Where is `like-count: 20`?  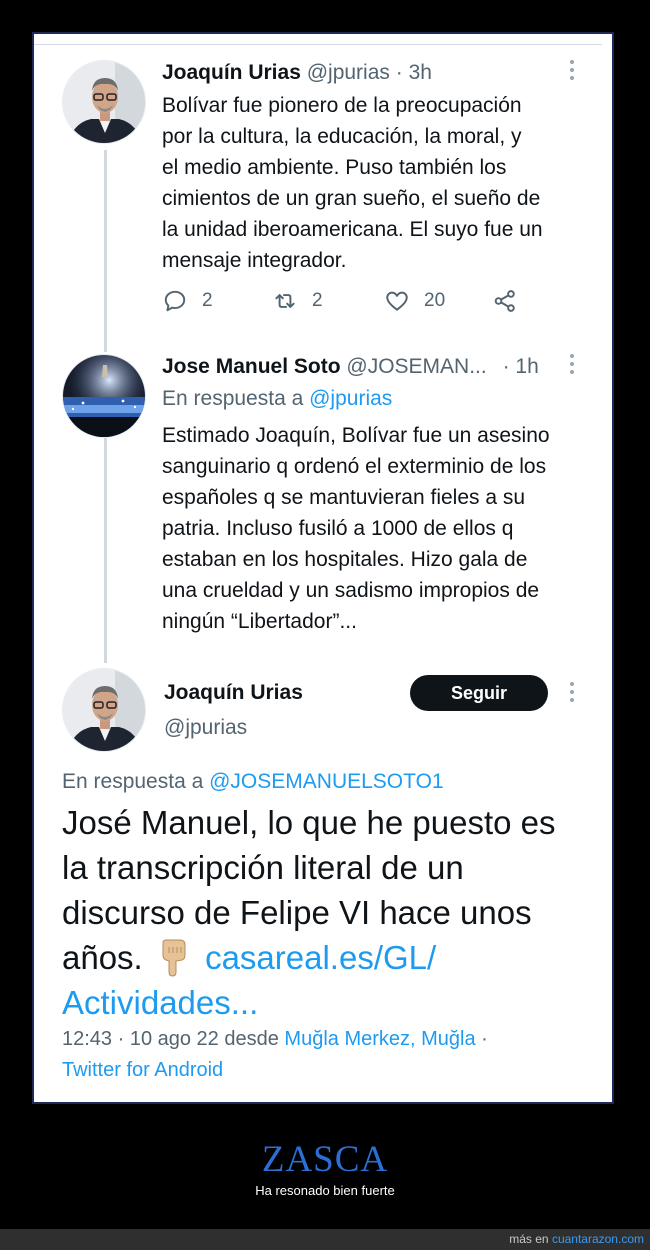 like-count: 20 is located at coordinates (435, 300).